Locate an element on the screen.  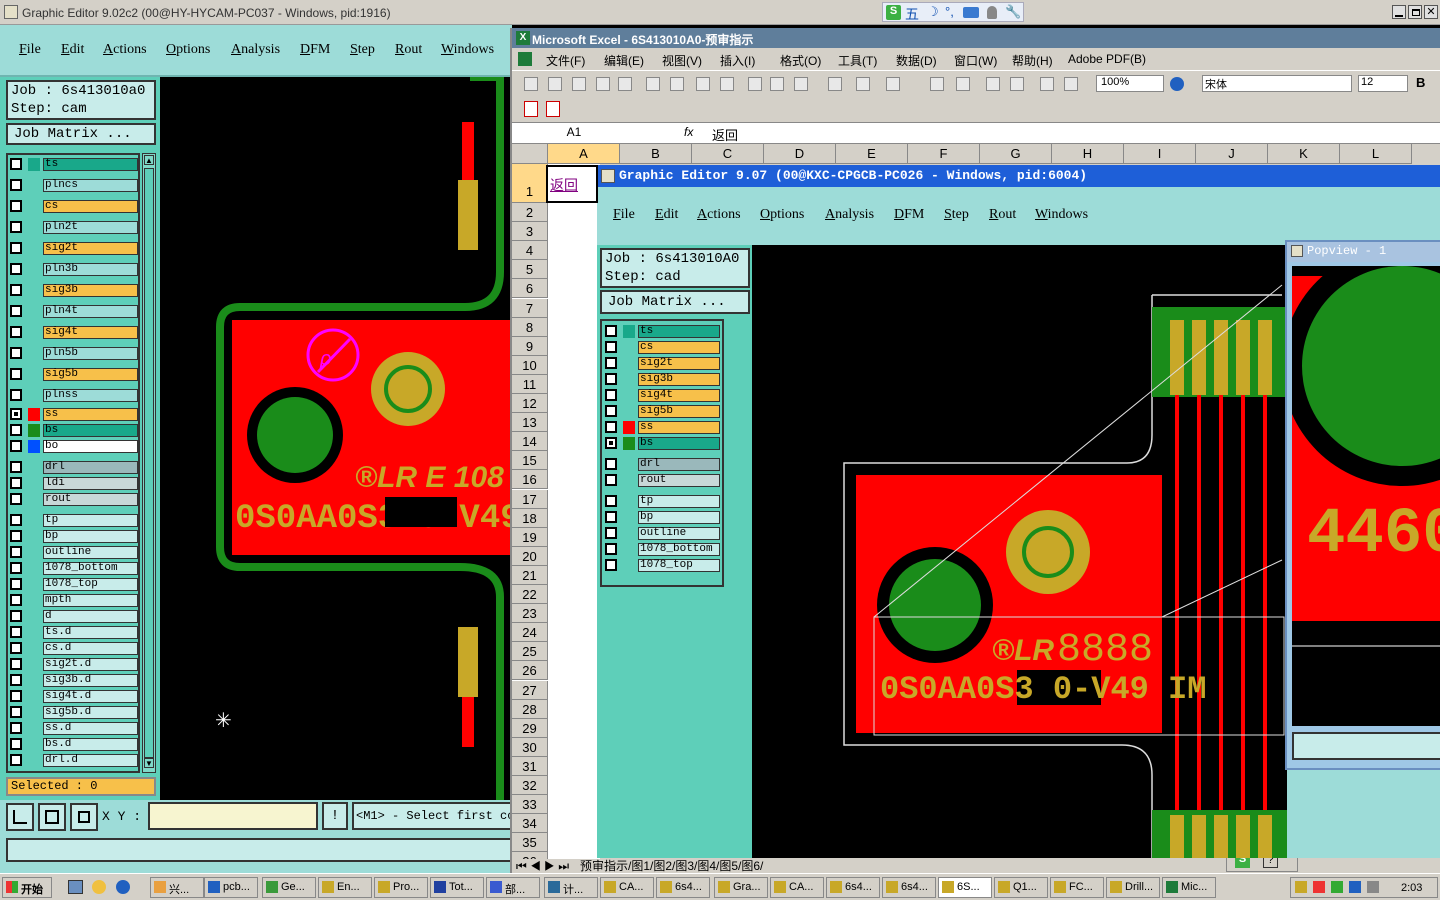
sogou-icon: S is located at coordinates (893, 12).